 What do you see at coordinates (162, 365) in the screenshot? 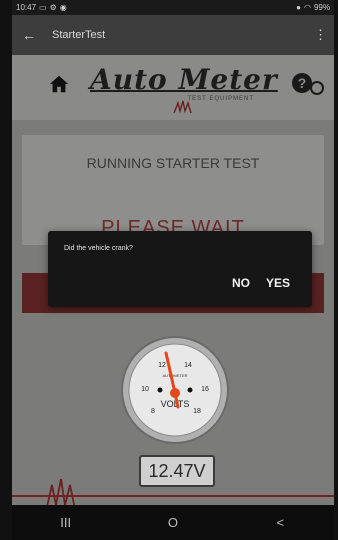
I see `gauge-tick-12: 12` at bounding box center [162, 365].